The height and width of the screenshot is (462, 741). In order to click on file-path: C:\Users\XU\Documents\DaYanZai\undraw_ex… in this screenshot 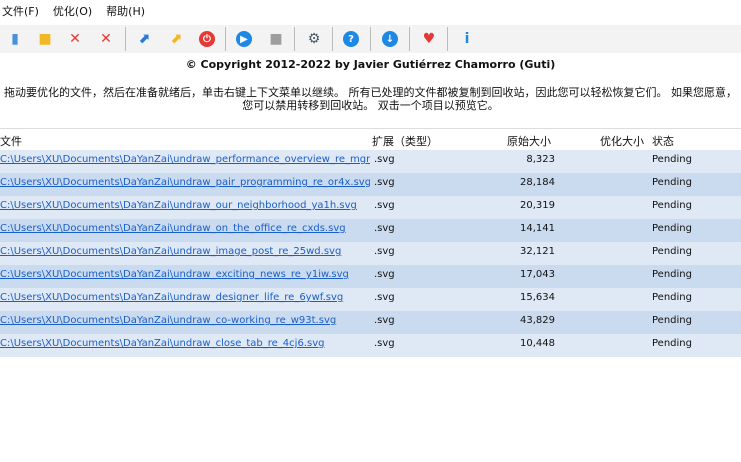, I will do `click(185, 274)`.